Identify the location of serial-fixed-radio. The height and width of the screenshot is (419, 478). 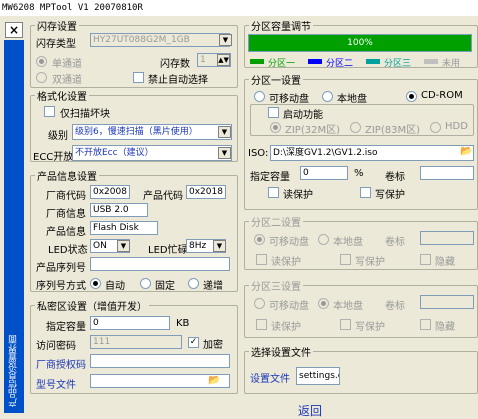
(145, 283).